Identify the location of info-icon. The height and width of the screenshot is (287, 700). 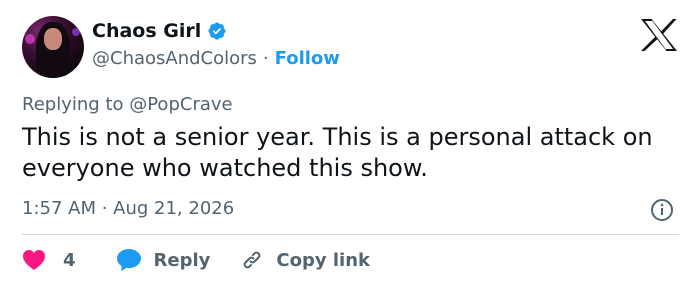
(662, 210).